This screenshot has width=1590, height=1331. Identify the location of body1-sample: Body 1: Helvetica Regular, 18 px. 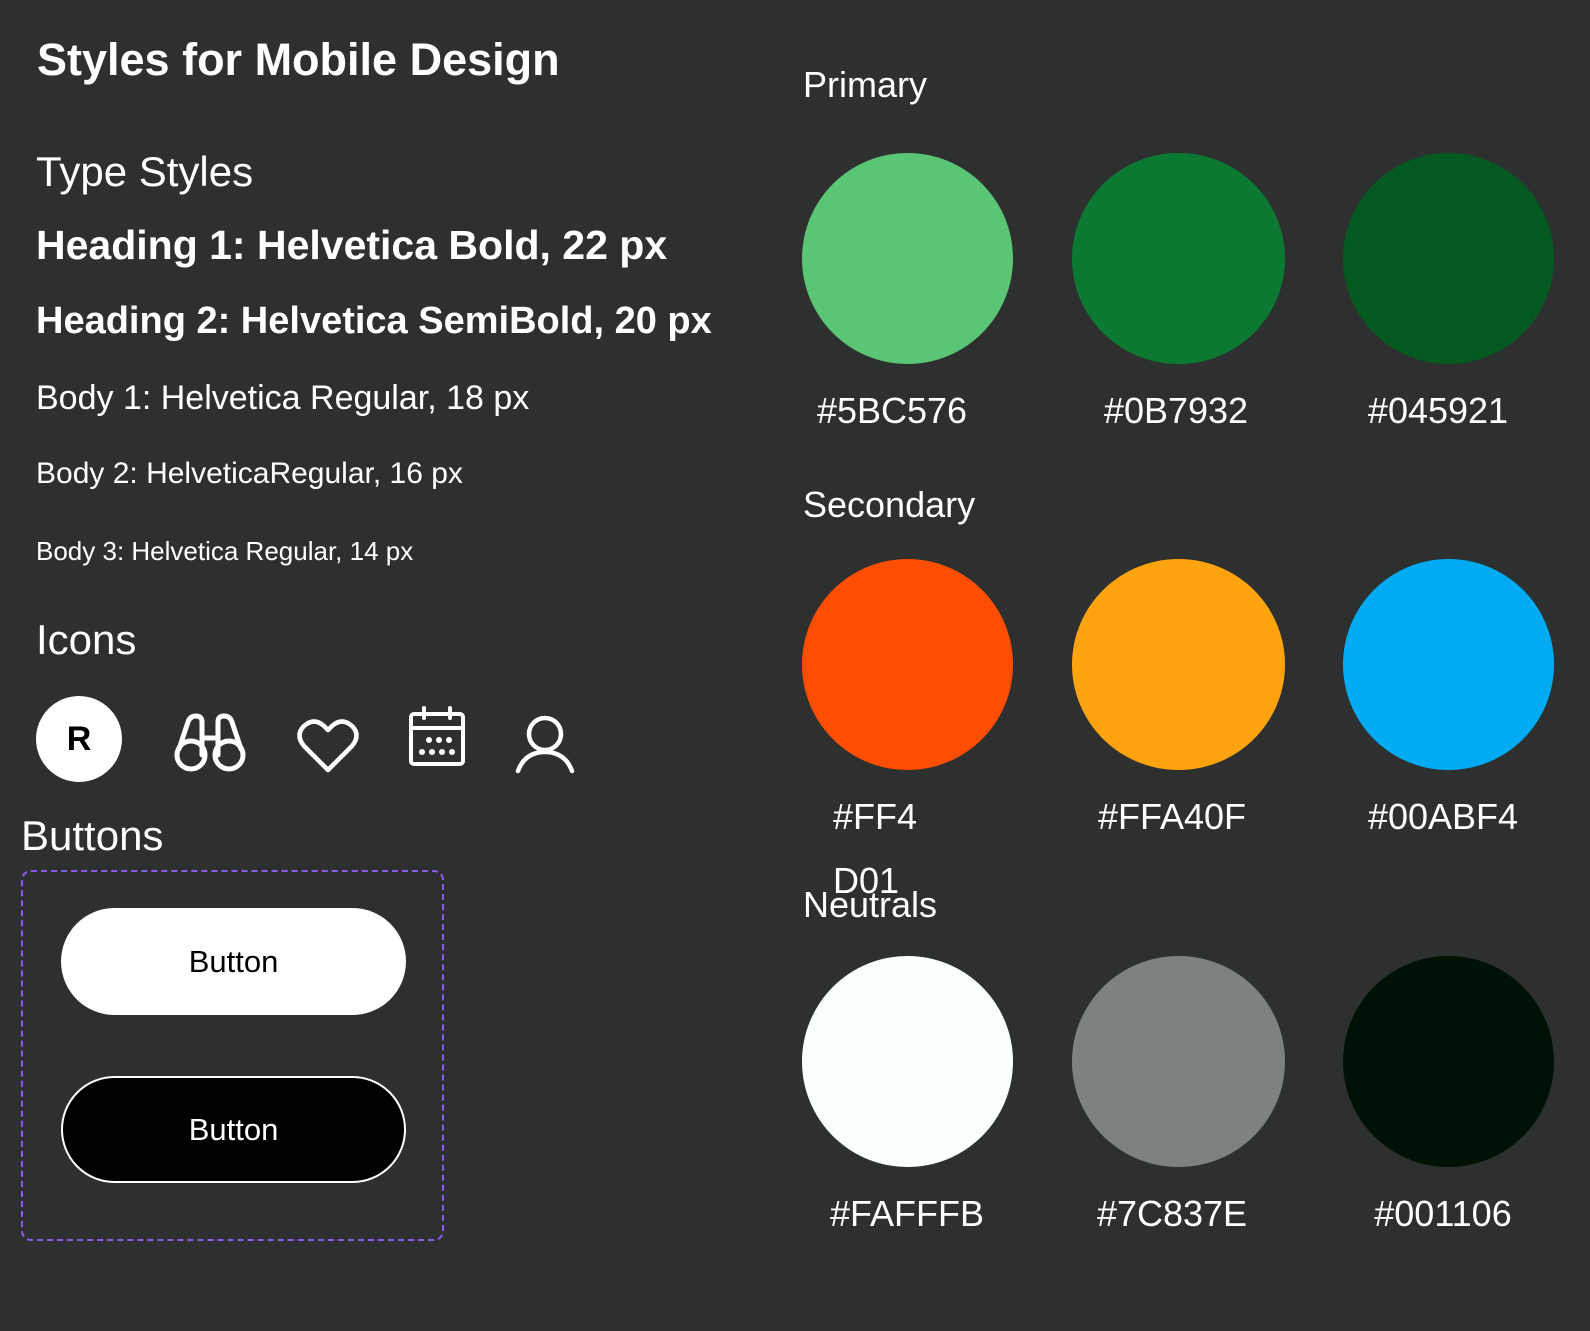
(283, 398).